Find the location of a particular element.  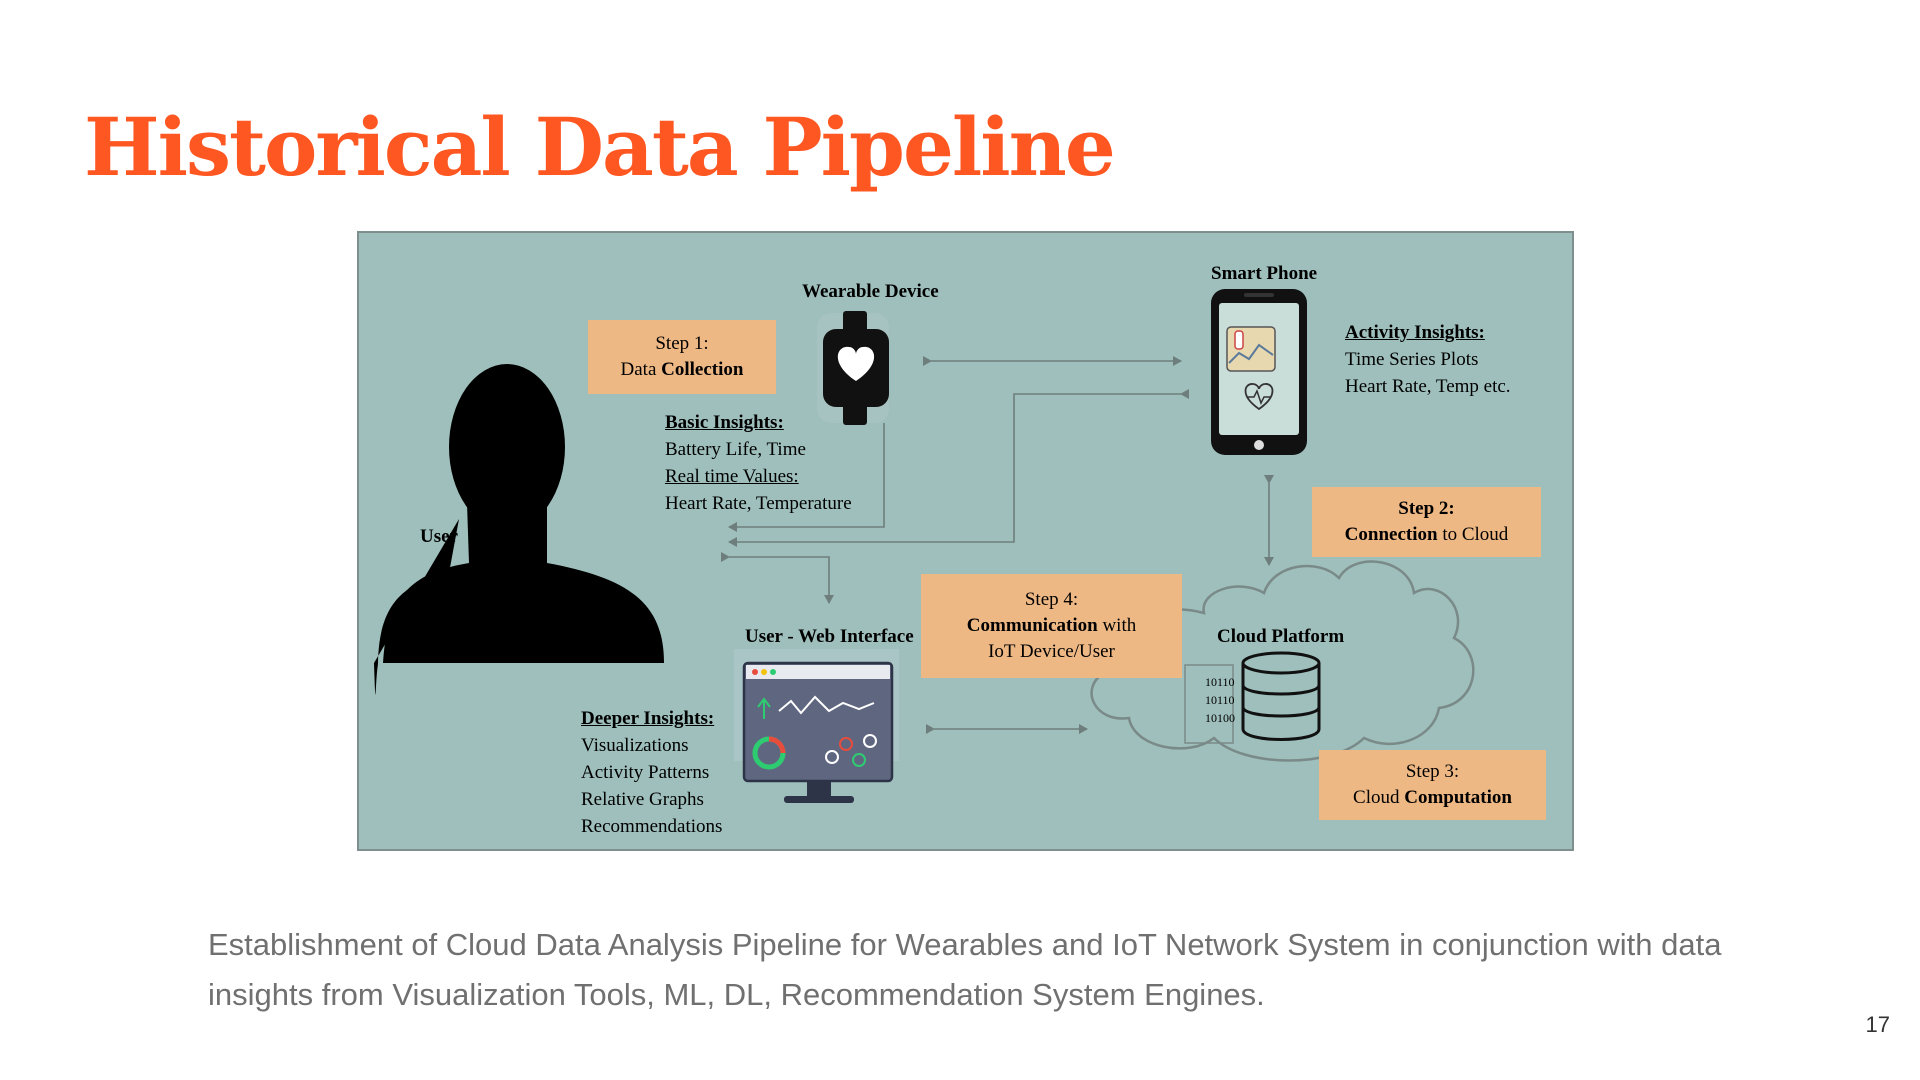

cloud-platform-label: Cloud Platform is located at coordinates (1281, 636).